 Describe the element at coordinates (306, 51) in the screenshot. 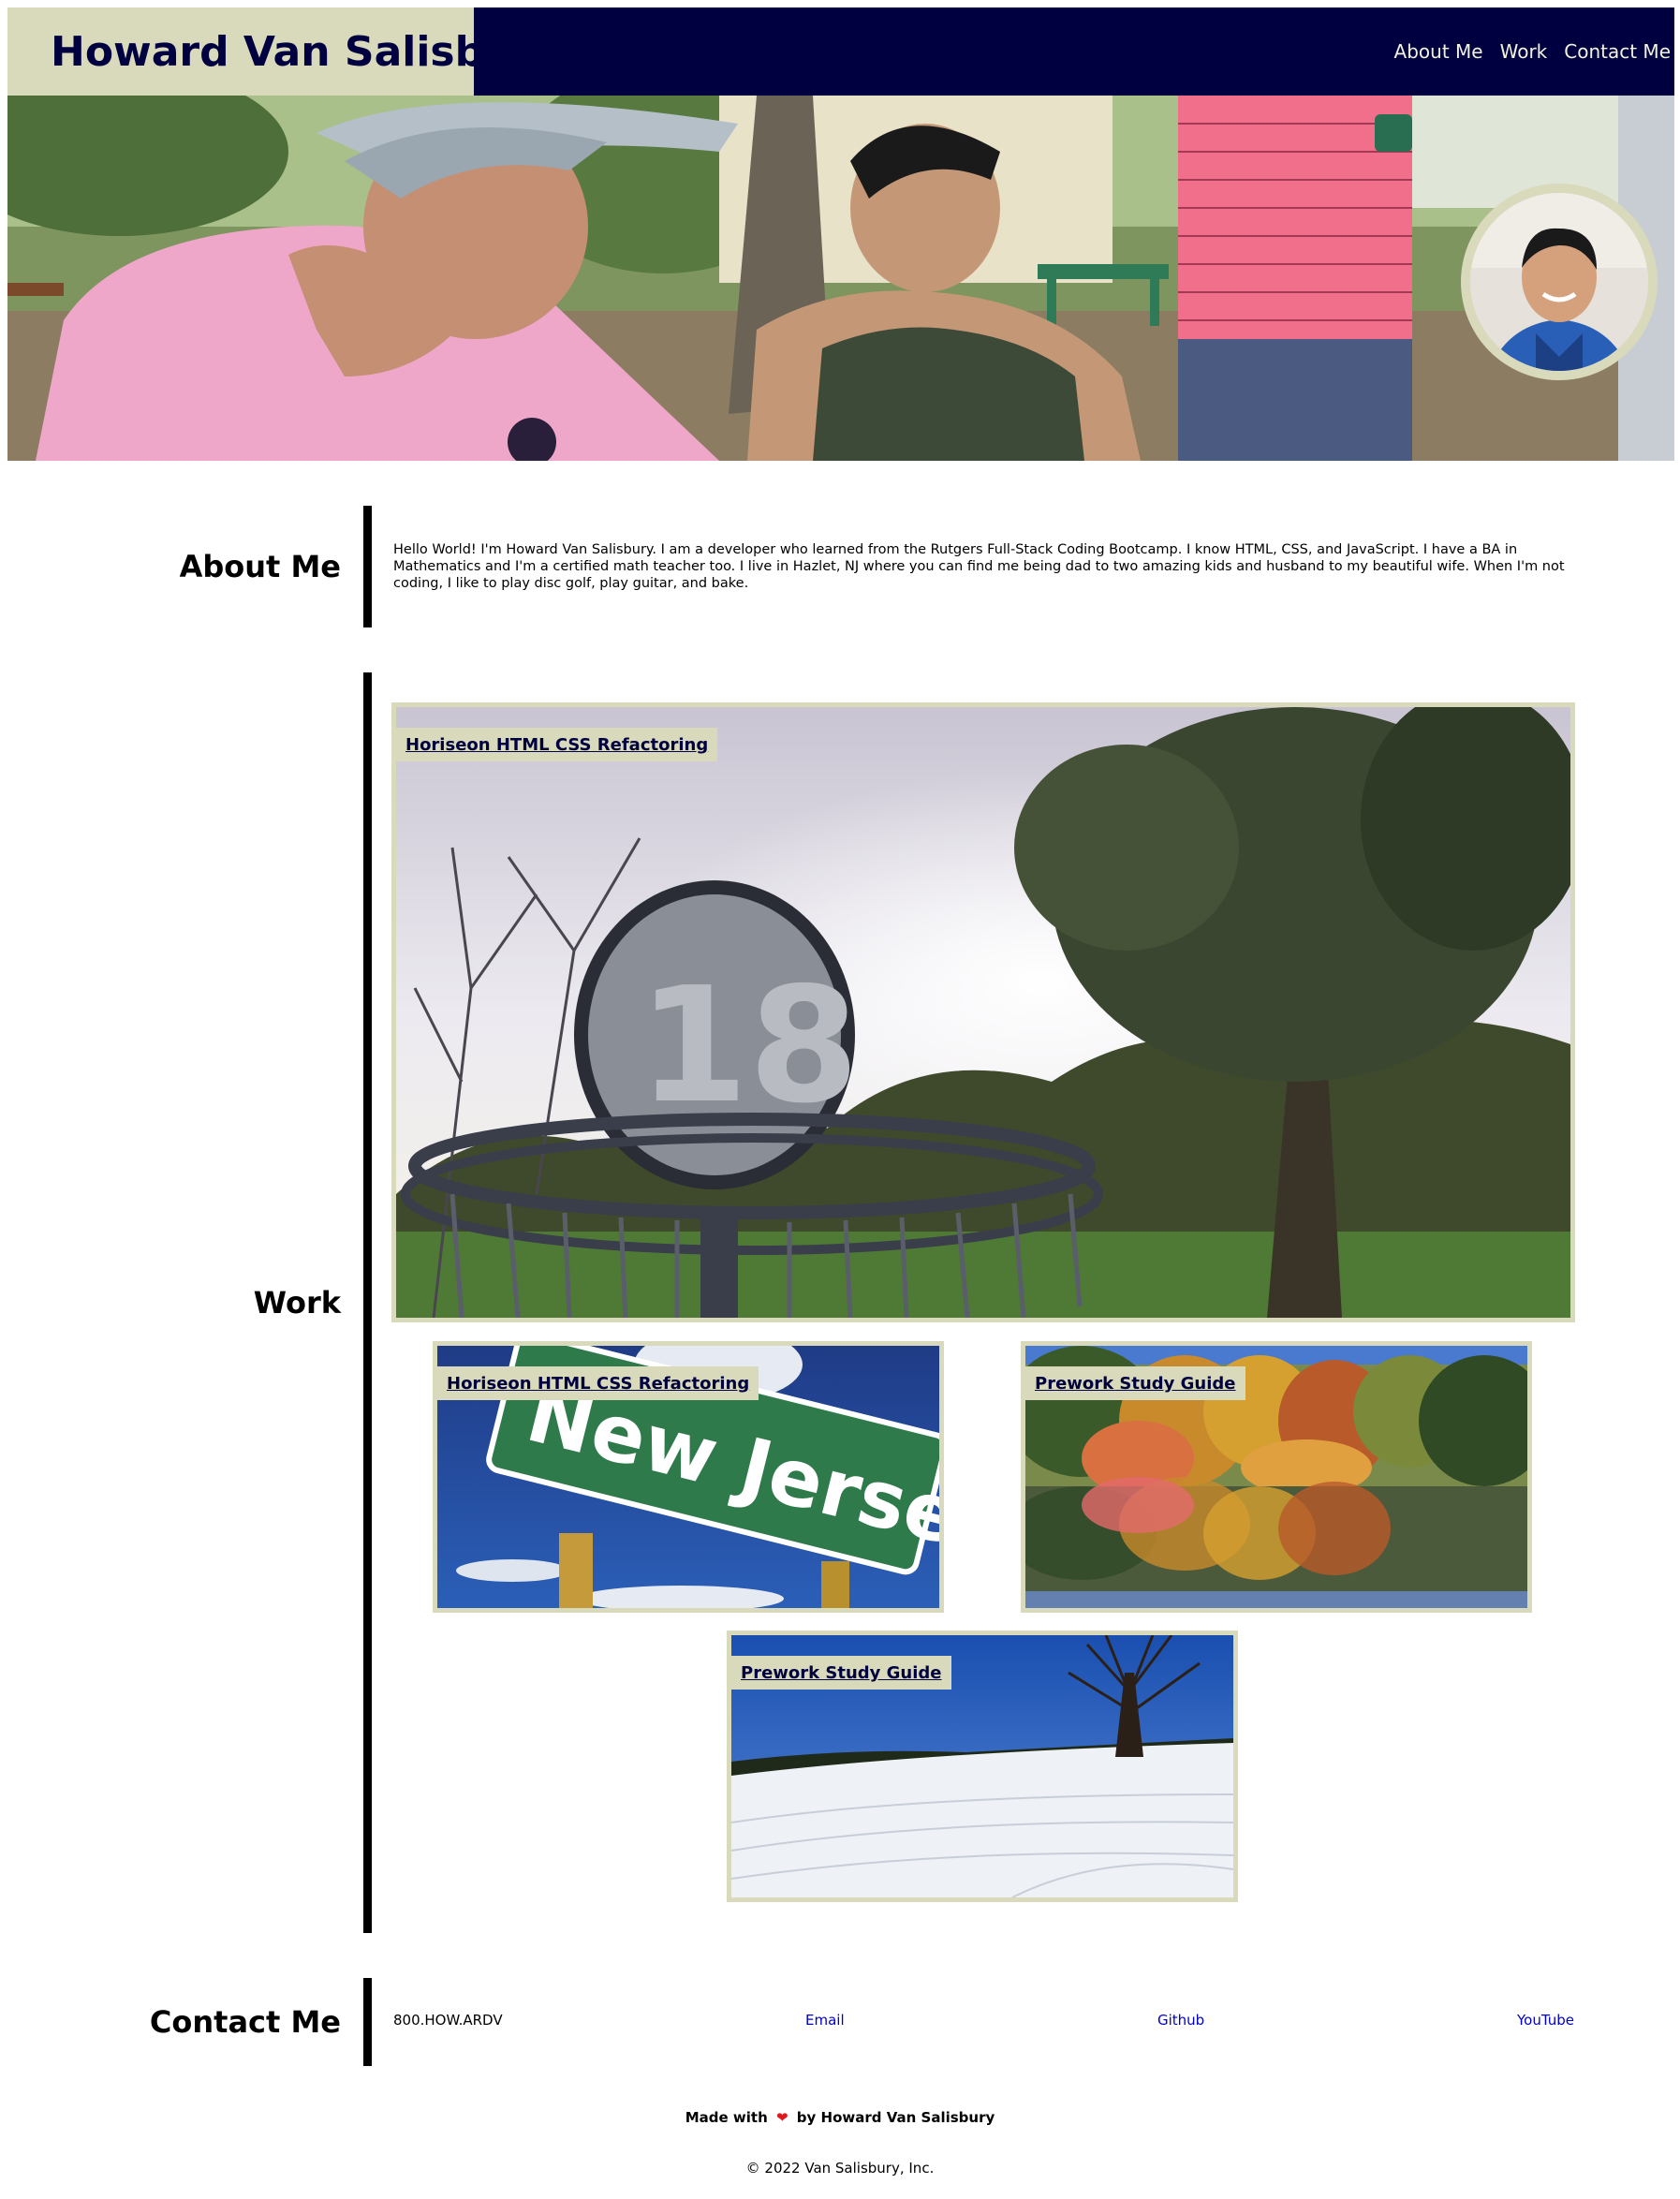

I see `site-title: Howard Van Salisbury` at that location.